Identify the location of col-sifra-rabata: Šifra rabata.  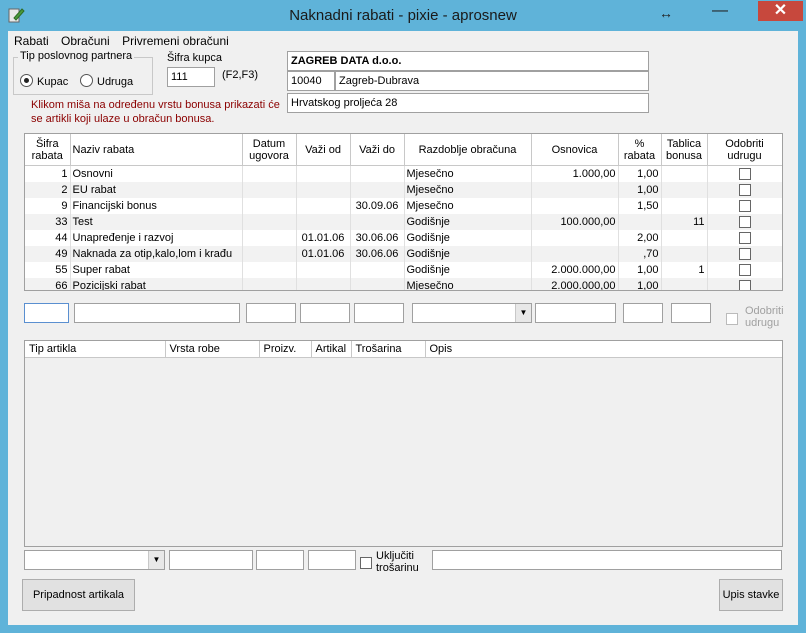
(48, 150).